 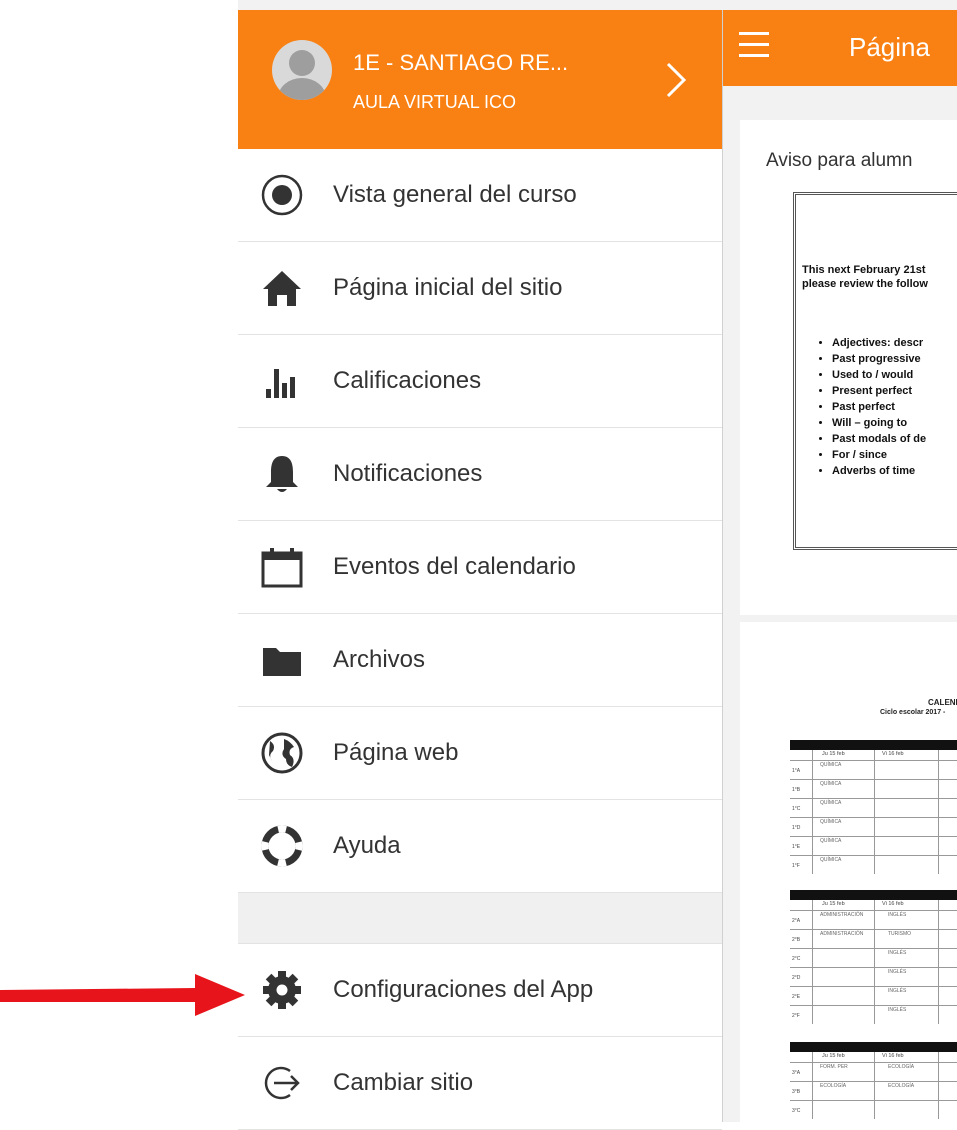 I want to click on sidebar-item-notifications: Notificaciones, so click(x=480, y=474).